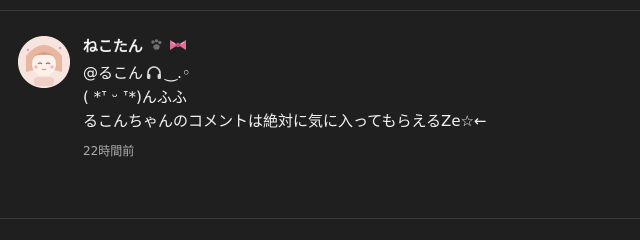  Describe the element at coordinates (355, 150) in the screenshot. I see `comment-timestamp: 22時間前` at that location.